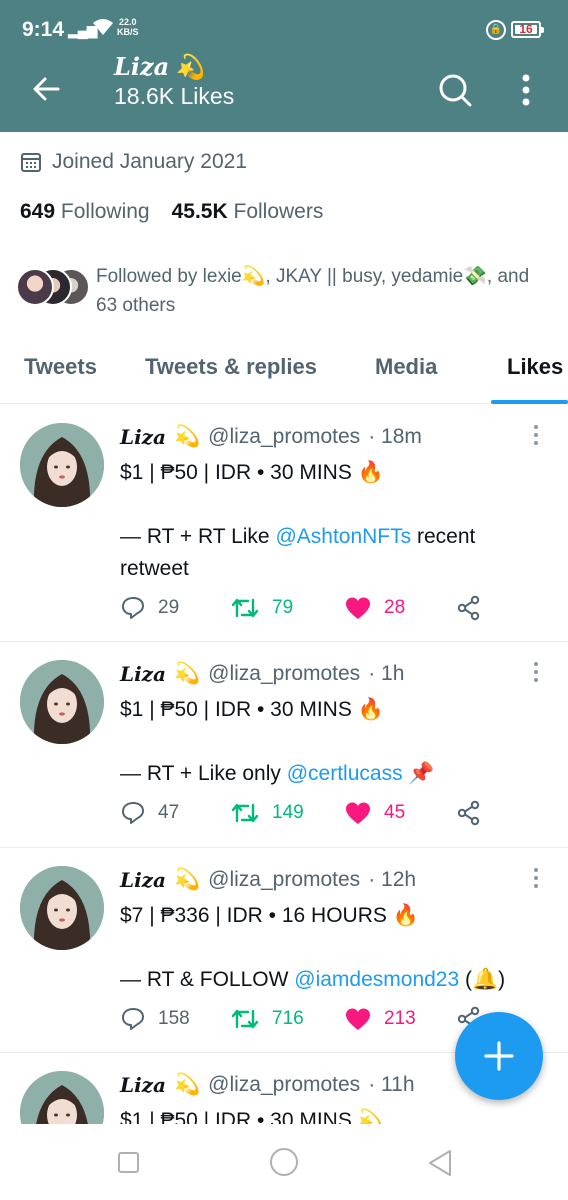 This screenshot has width=568, height=1200. Describe the element at coordinates (43, 29) in the screenshot. I see `status-time: 9:14` at that location.